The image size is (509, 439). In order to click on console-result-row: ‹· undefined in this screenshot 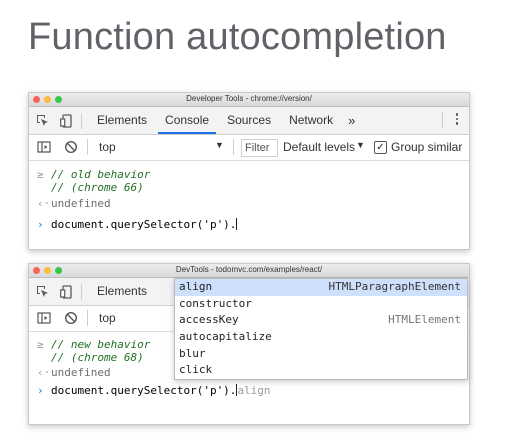, I will do `click(249, 206)`.